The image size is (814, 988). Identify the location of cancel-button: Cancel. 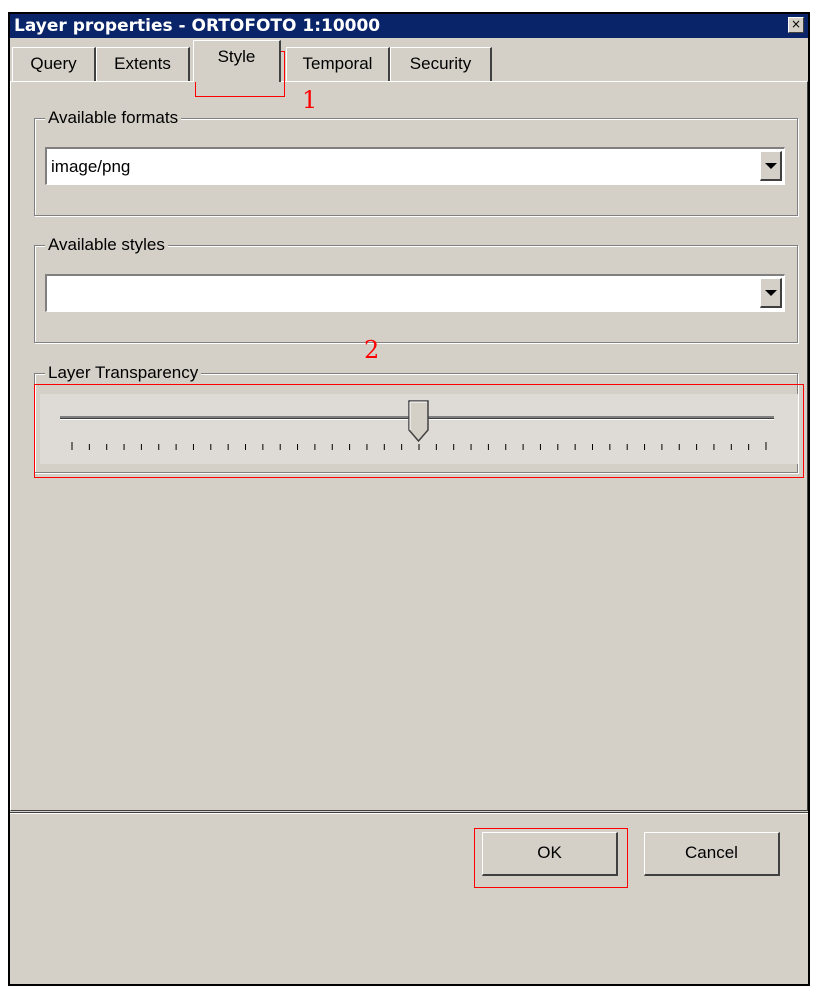
(712, 854).